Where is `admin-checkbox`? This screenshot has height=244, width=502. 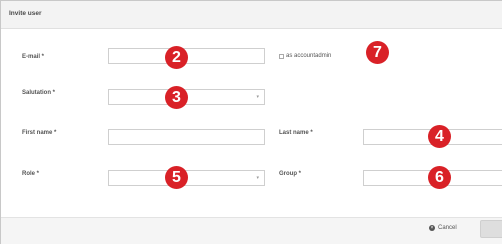
admin-checkbox is located at coordinates (281, 56).